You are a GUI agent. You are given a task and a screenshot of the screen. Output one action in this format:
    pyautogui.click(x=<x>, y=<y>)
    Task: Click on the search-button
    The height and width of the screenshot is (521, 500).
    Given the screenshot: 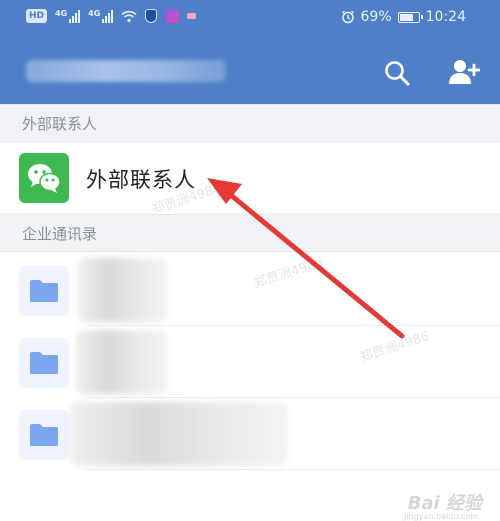 What is the action you would take?
    pyautogui.click(x=397, y=73)
    